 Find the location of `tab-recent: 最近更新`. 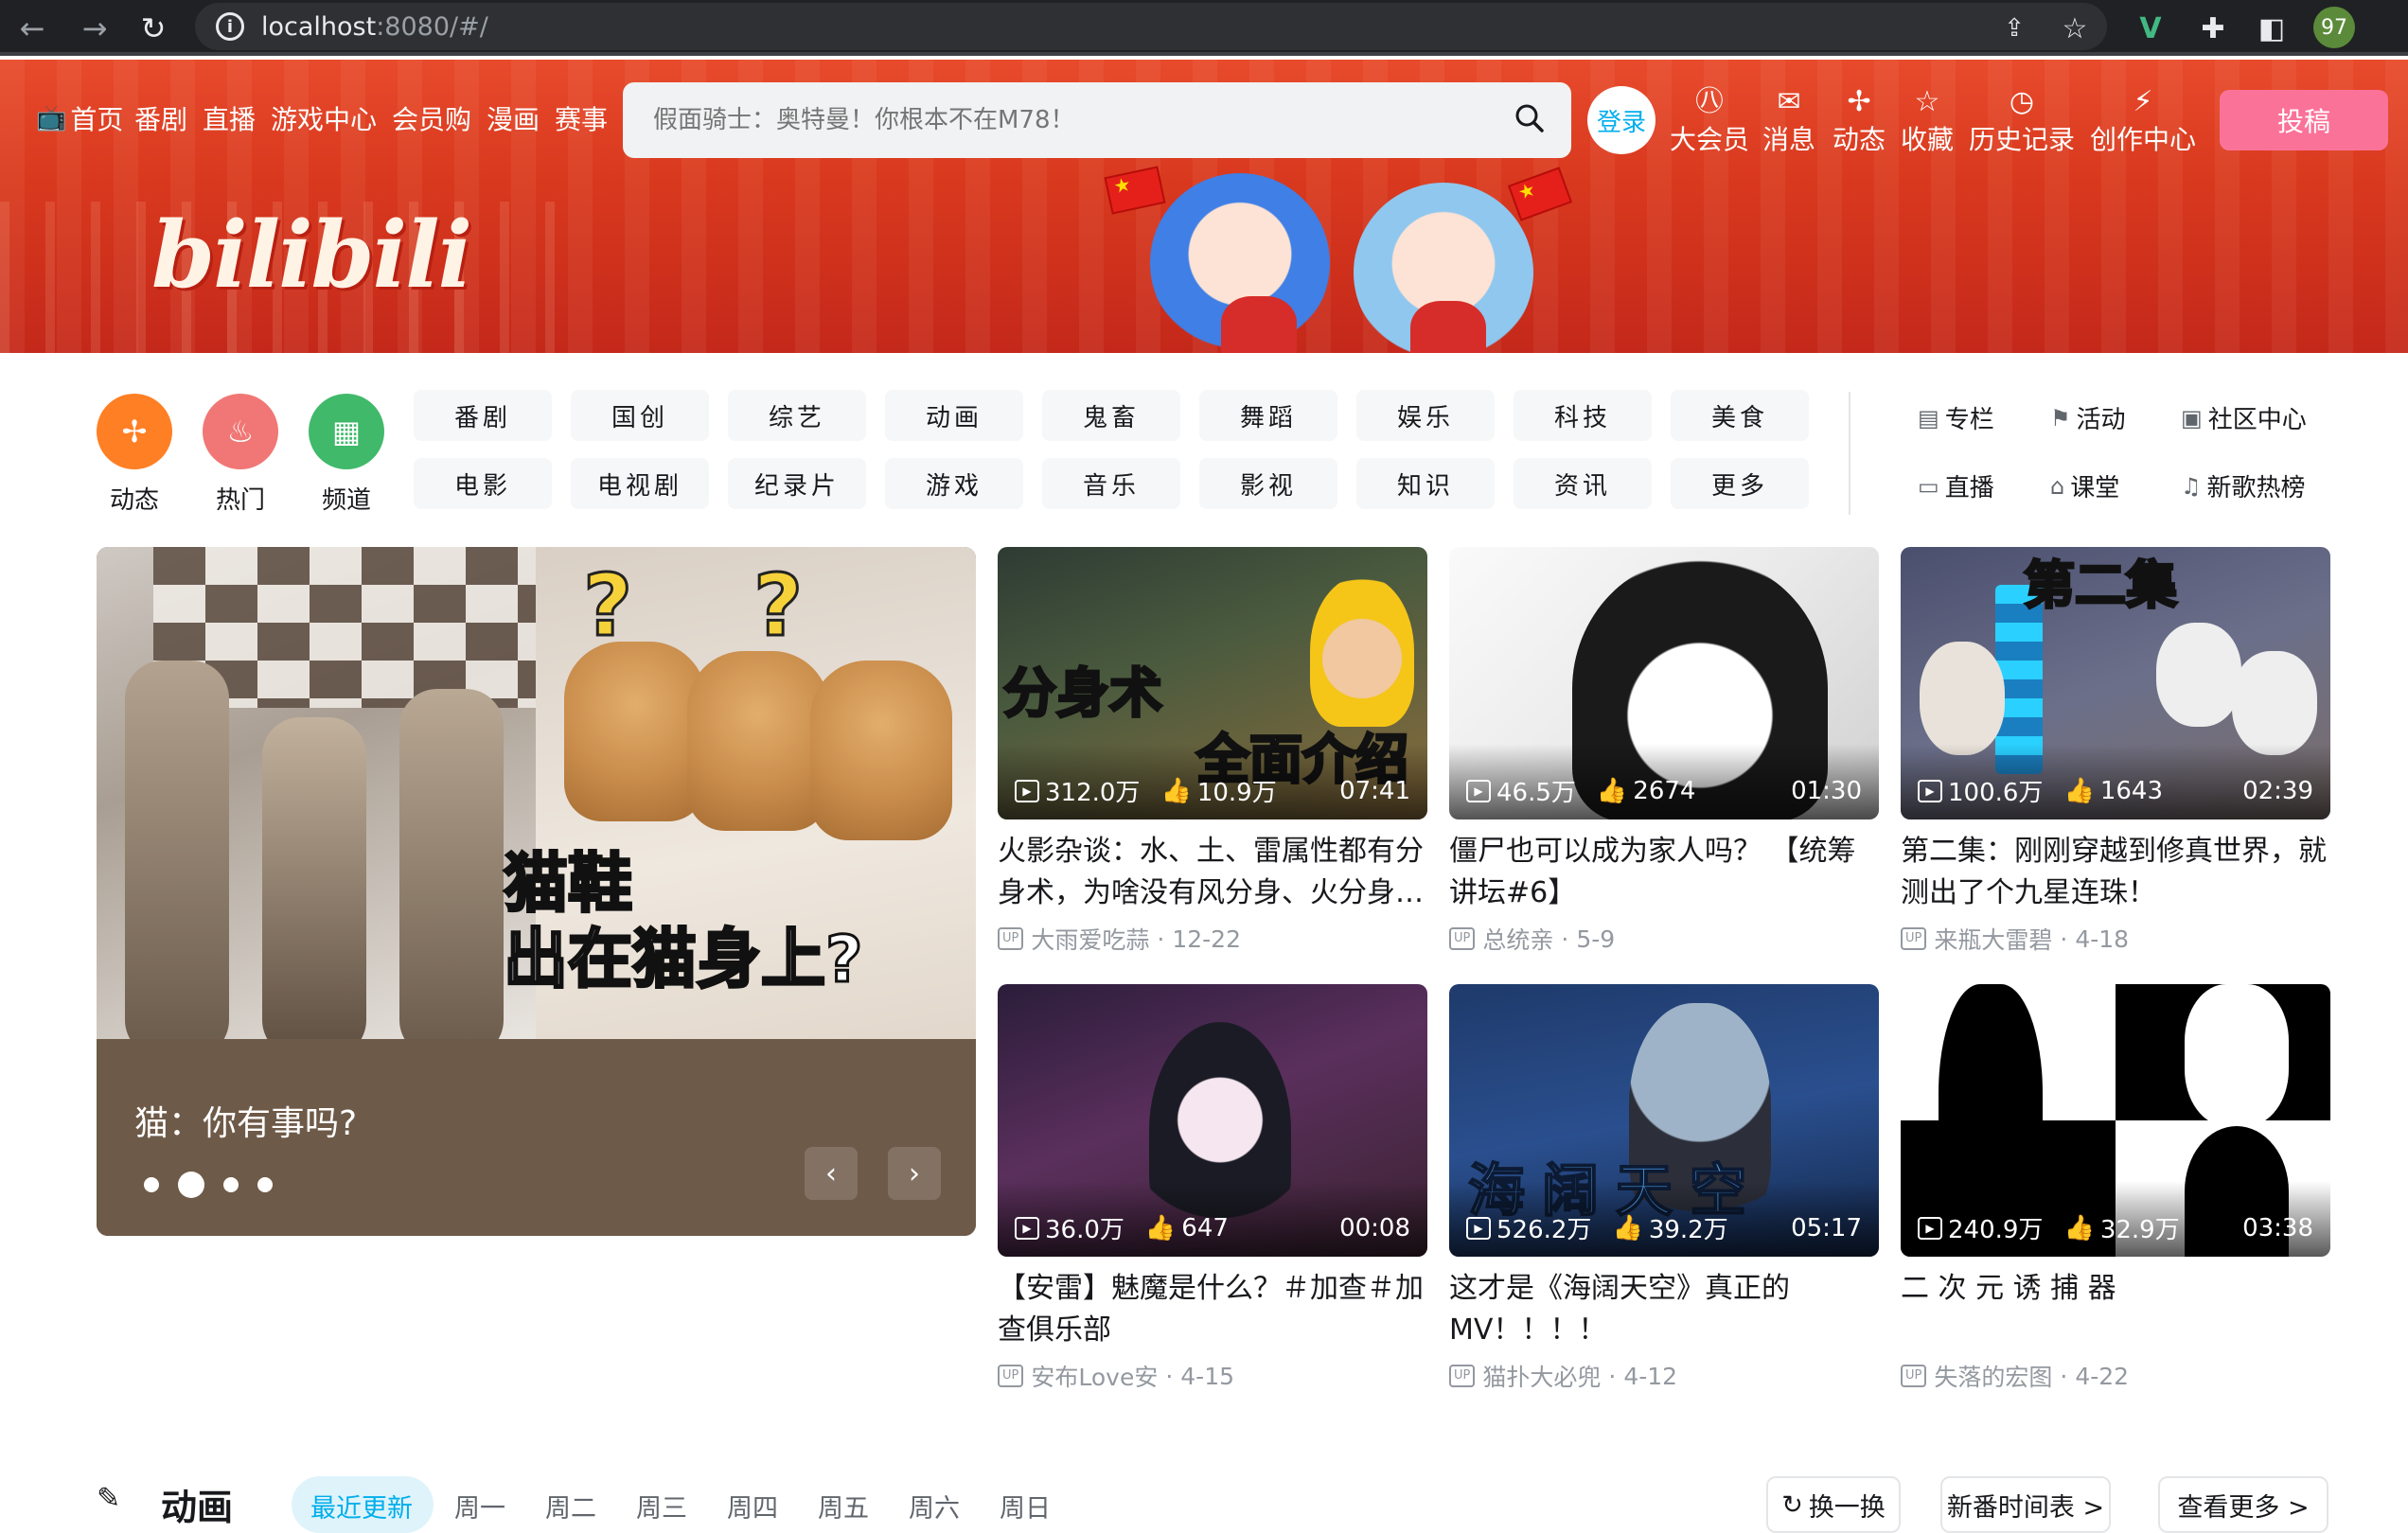

tab-recent: 最近更新 is located at coordinates (361, 1506).